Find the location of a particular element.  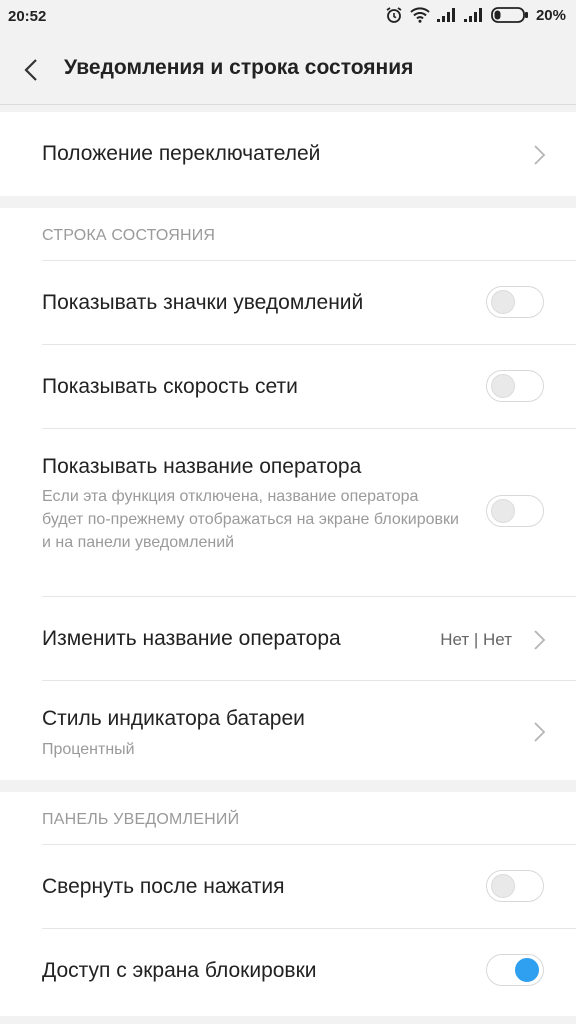

show-network-speed-toggle is located at coordinates (515, 386).